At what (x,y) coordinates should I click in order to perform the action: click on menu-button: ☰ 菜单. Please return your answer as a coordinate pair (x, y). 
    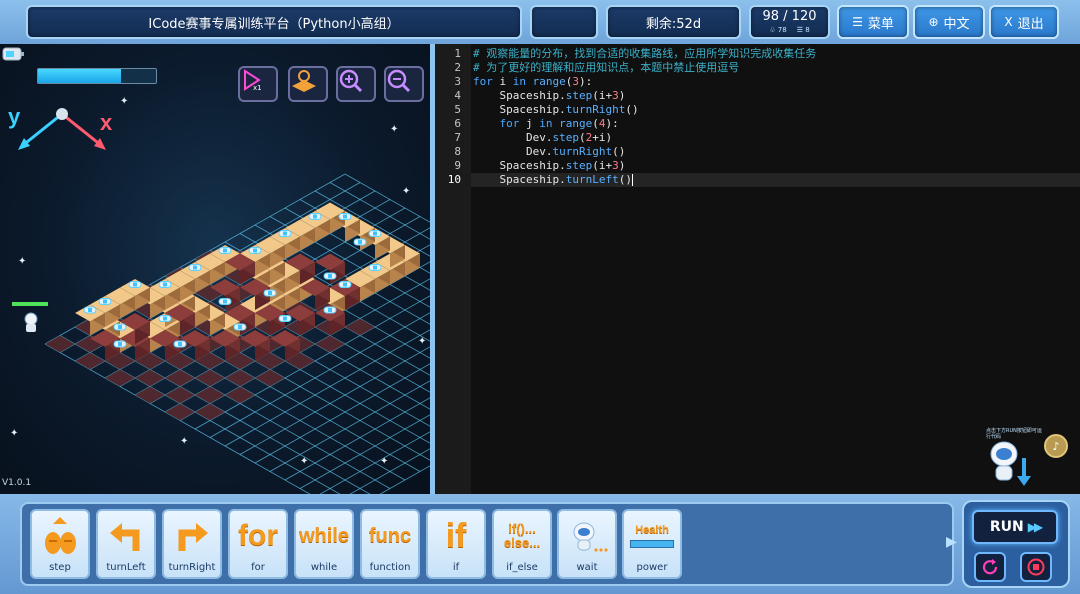
    Looking at the image, I should click on (873, 22).